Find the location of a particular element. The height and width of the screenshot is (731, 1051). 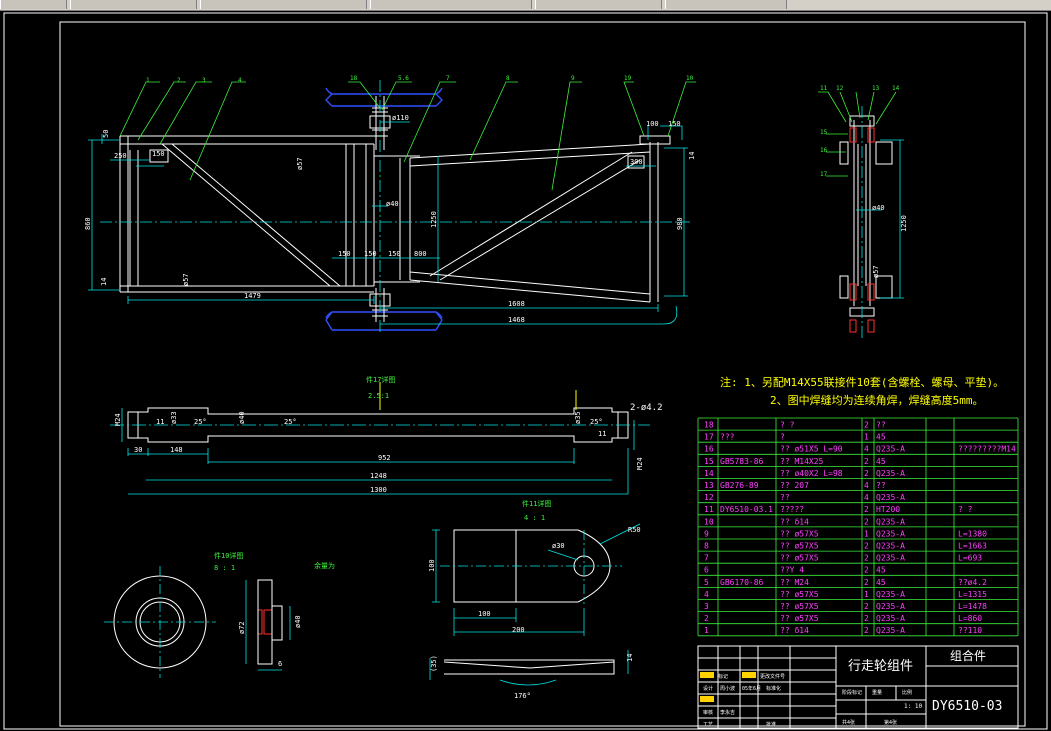

bom-cell-no: 12 is located at coordinates (709, 497).